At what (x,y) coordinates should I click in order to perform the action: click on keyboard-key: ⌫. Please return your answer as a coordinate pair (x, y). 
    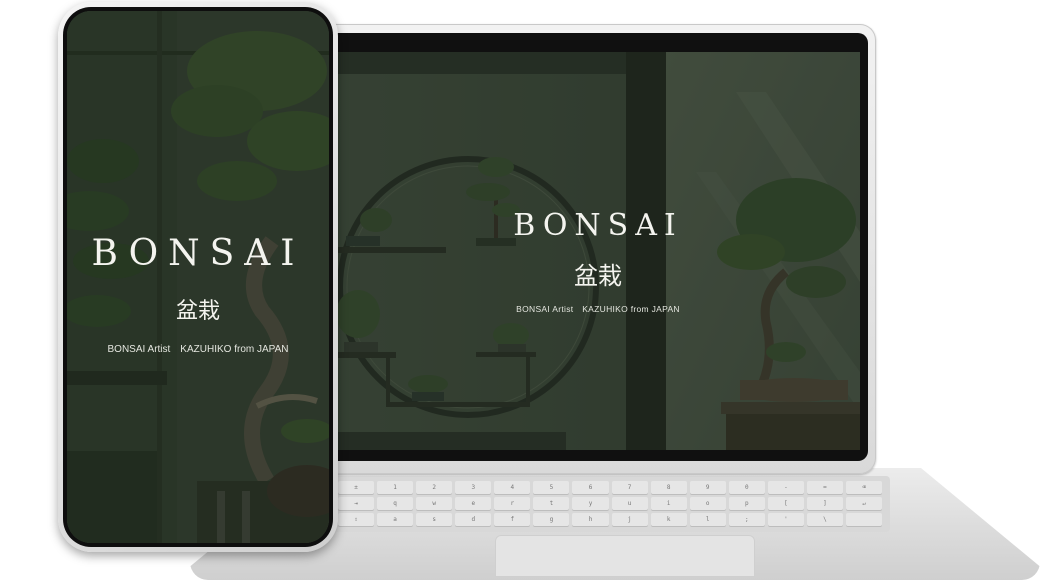
    Looking at the image, I should click on (864, 487).